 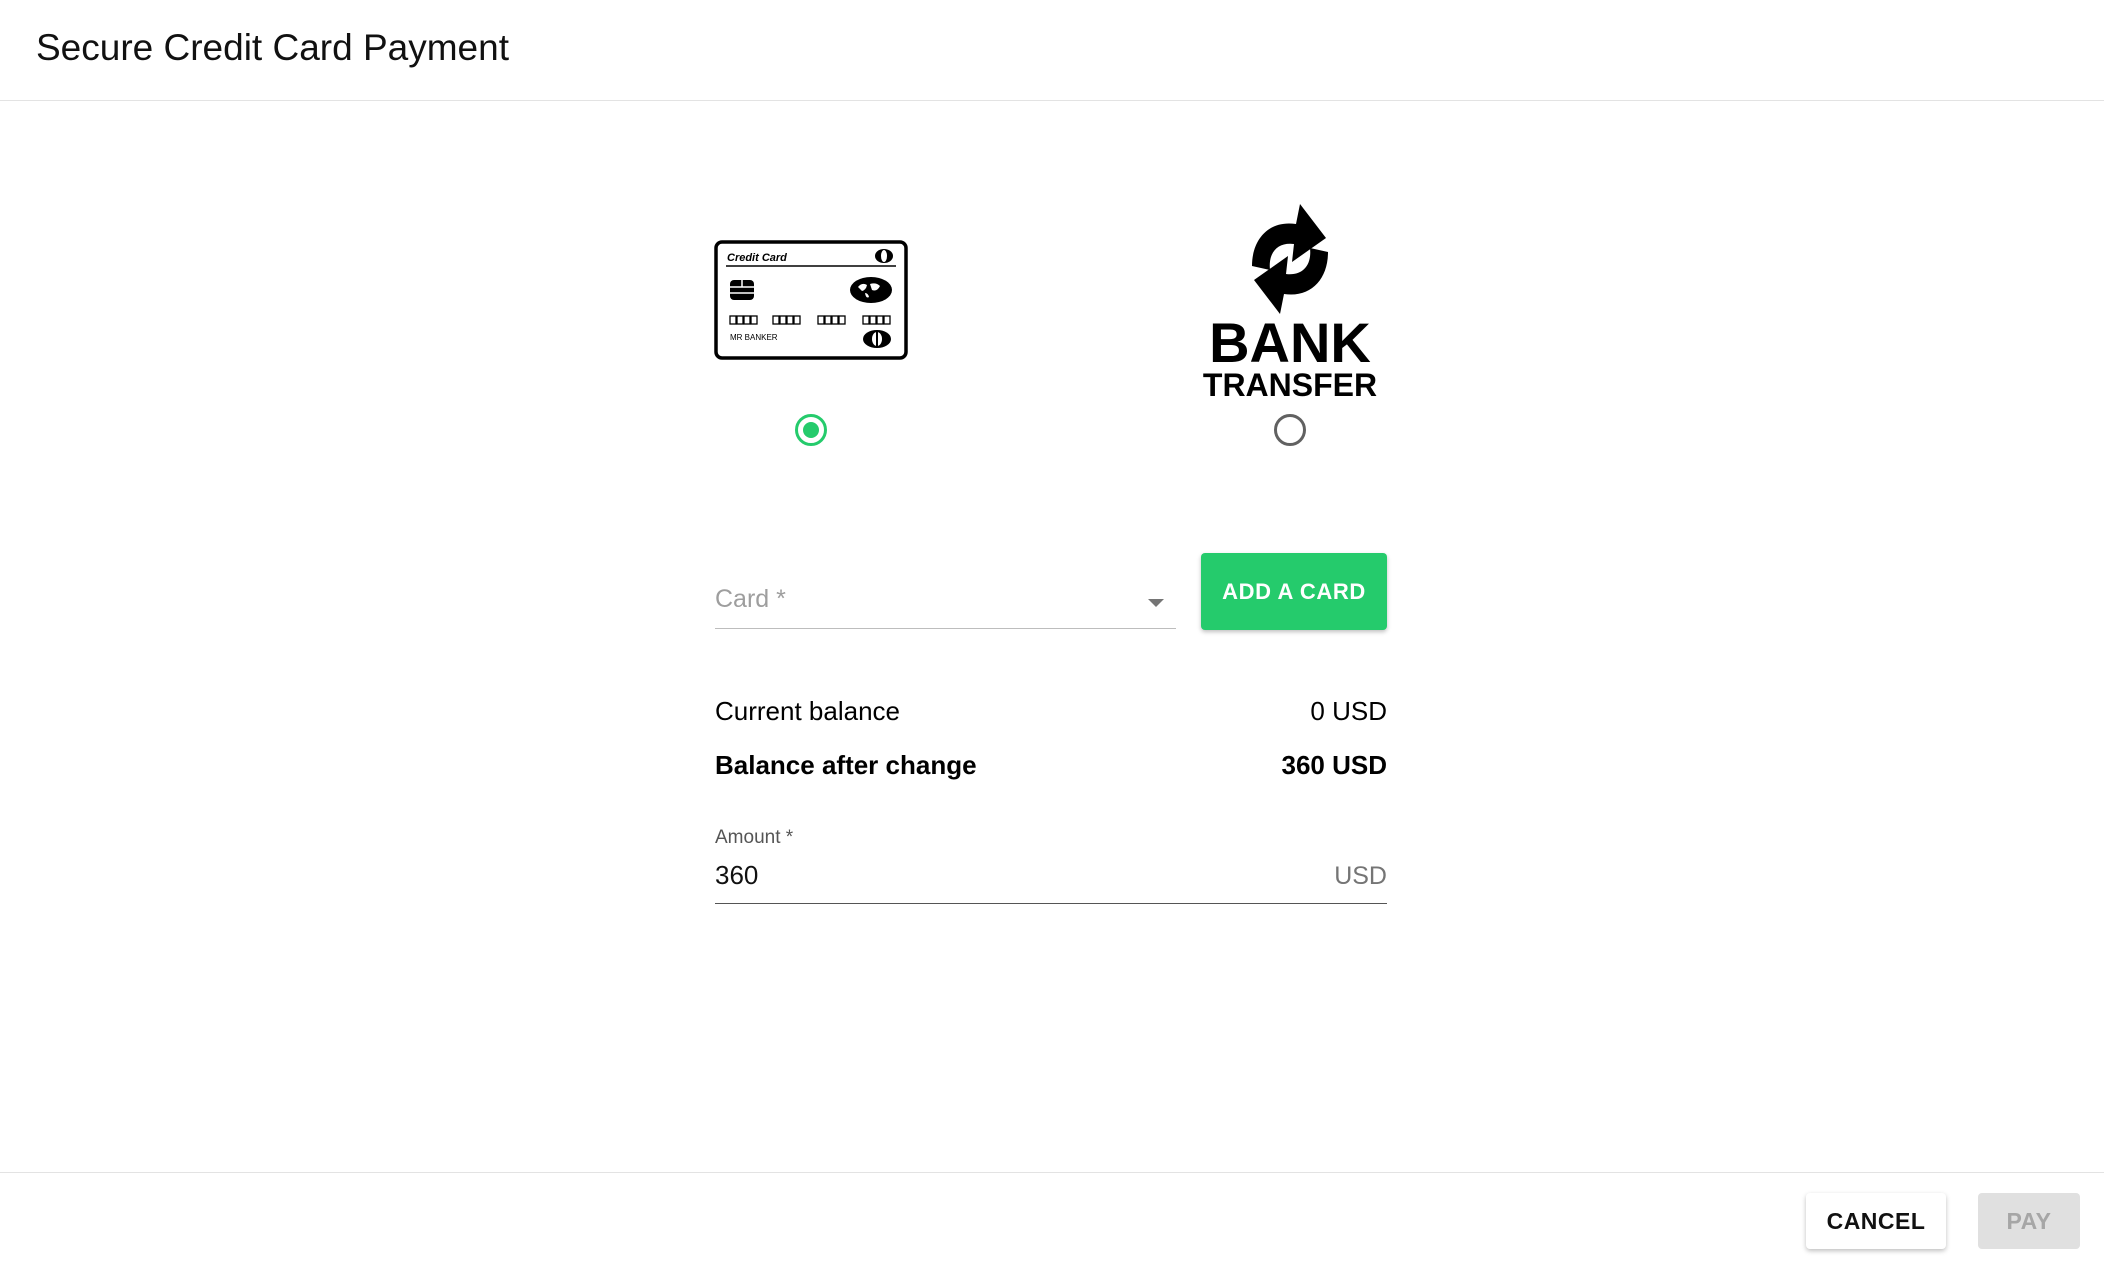 I want to click on chevron-down-icon, so click(x=1156, y=603).